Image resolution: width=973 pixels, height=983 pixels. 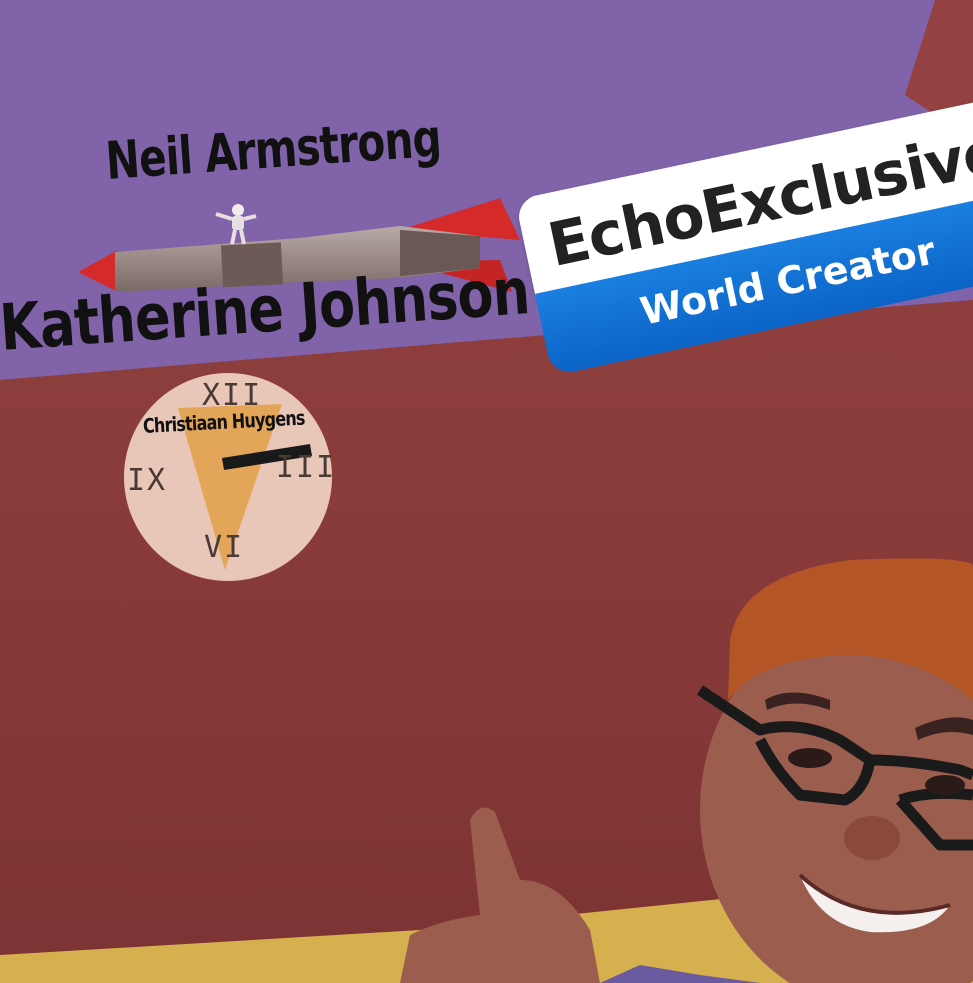 What do you see at coordinates (232, 395) in the screenshot?
I see `clock-numeral-twelve: XII` at bounding box center [232, 395].